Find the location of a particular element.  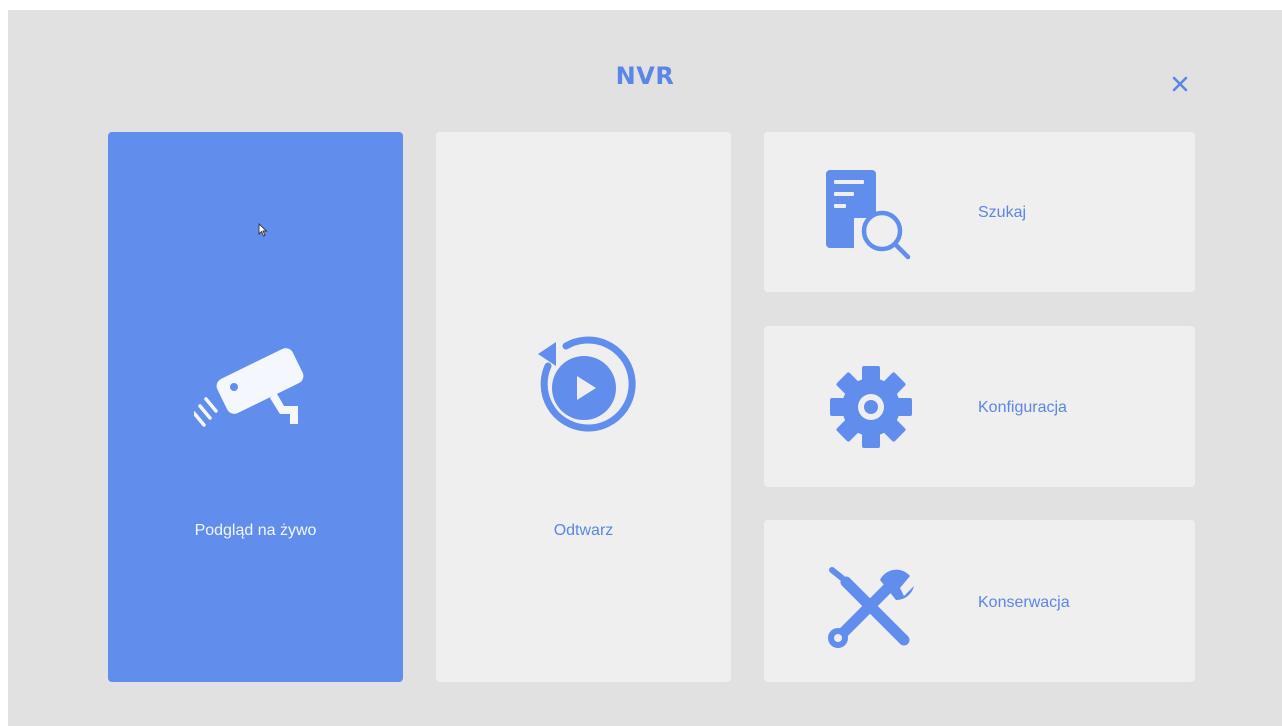

playback-label: Odtwarz is located at coordinates (583, 530).